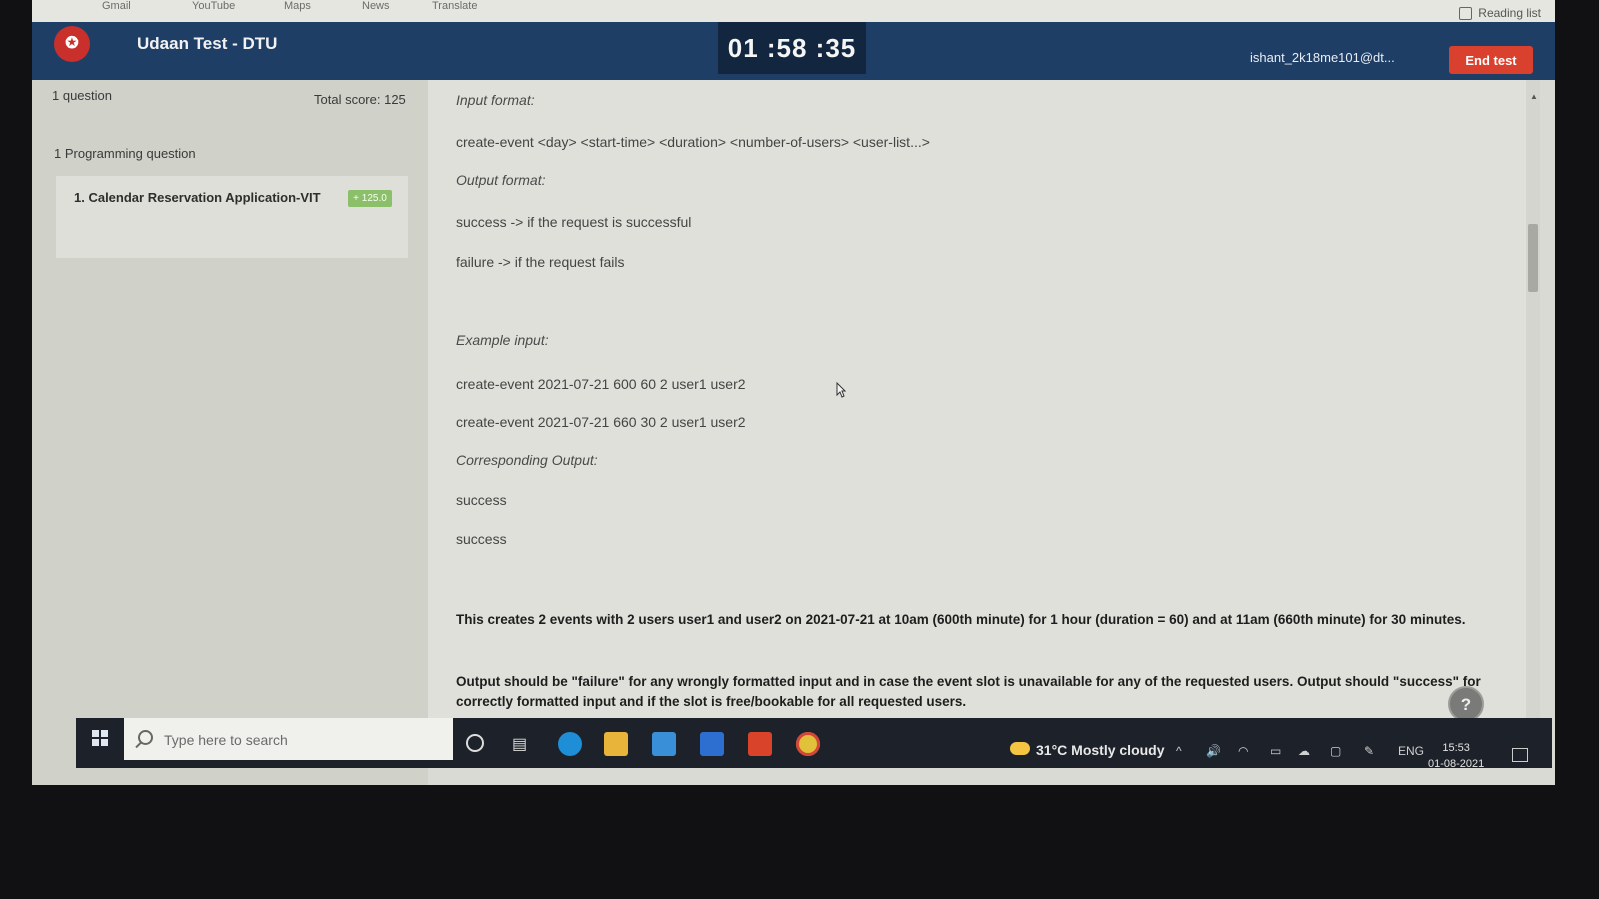 Image resolution: width=1599 pixels, height=899 pixels. What do you see at coordinates (197, 197) in the screenshot?
I see `question-title: 1. Calendar Reservation Application-VIT` at bounding box center [197, 197].